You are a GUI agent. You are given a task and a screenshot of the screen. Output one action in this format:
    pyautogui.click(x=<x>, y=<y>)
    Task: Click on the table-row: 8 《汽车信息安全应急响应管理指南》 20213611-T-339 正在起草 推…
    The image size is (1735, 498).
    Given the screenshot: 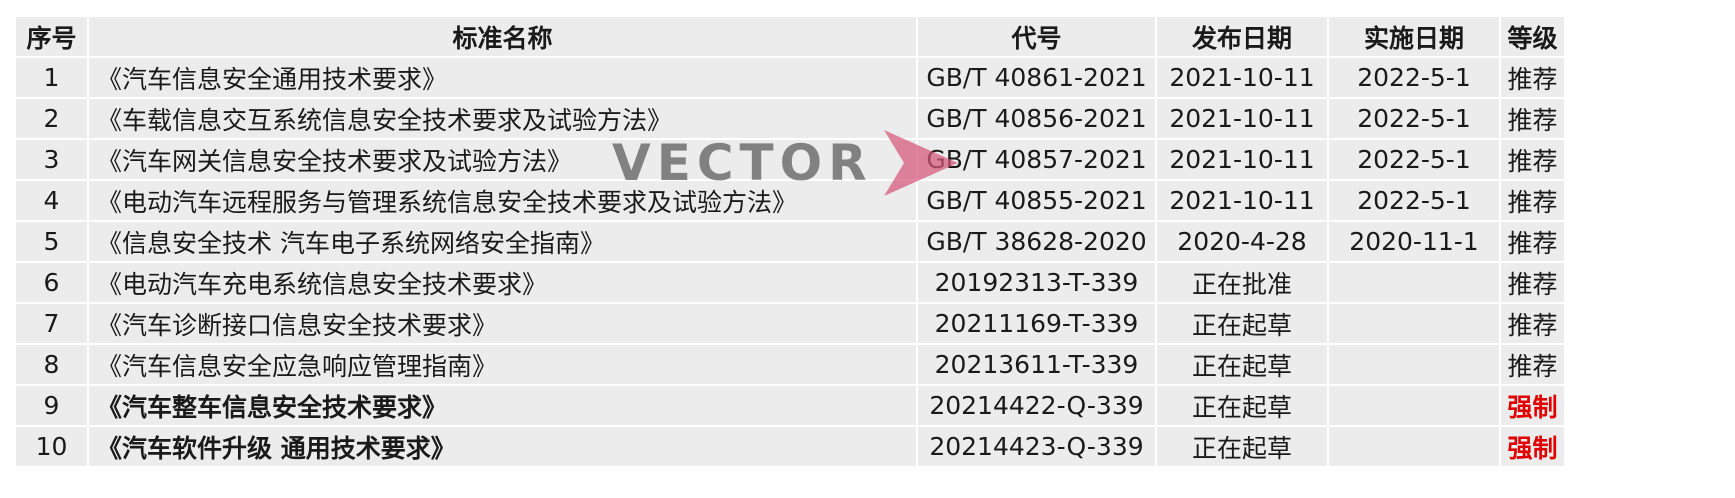 What is the action you would take?
    pyautogui.click(x=790, y=364)
    